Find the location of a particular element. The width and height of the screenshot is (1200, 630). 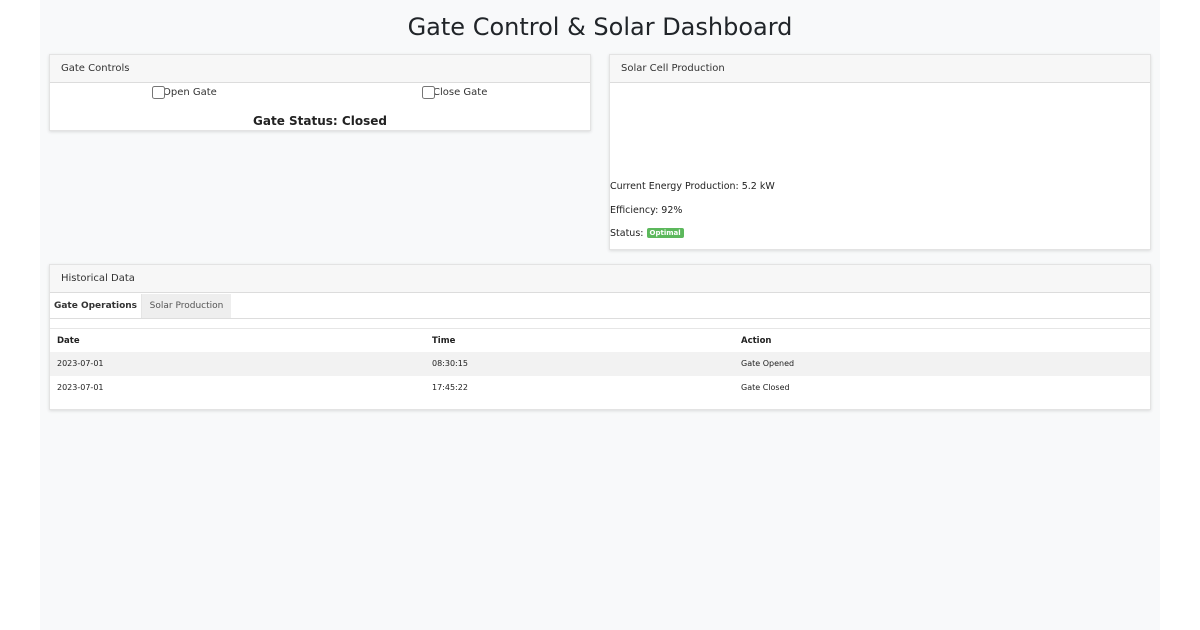

solar-production-header: Solar Cell Production is located at coordinates (880, 69).